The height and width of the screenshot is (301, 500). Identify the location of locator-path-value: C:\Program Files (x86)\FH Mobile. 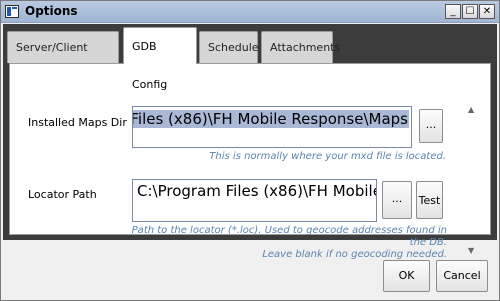
(257, 191).